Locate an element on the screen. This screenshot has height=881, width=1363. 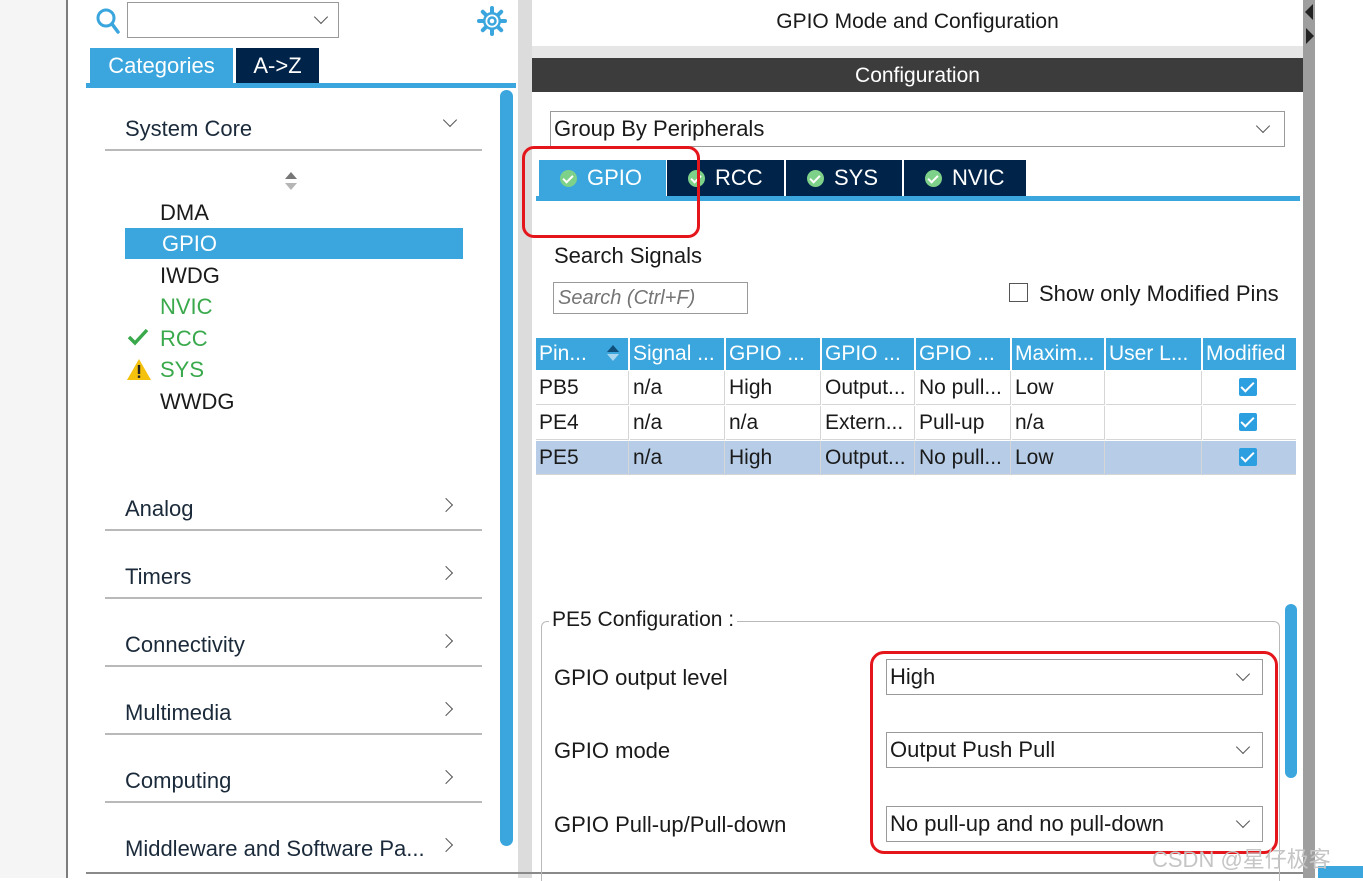
left-scrollbar-thumb is located at coordinates (506, 468).